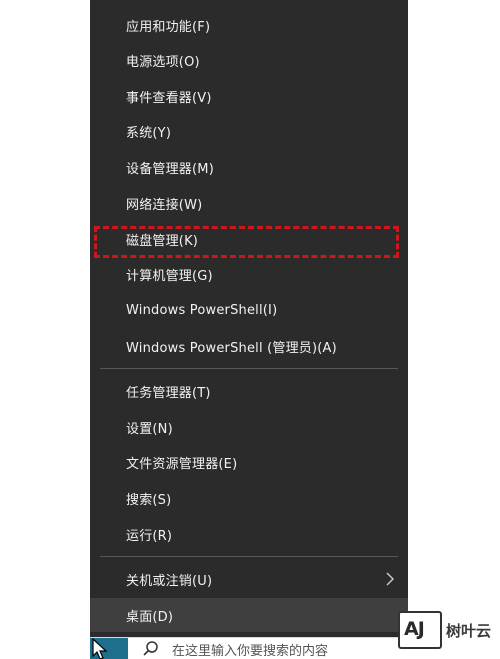 This screenshot has height=659, width=500. What do you see at coordinates (149, 536) in the screenshot?
I see `menu-item-label: 运行(R)` at bounding box center [149, 536].